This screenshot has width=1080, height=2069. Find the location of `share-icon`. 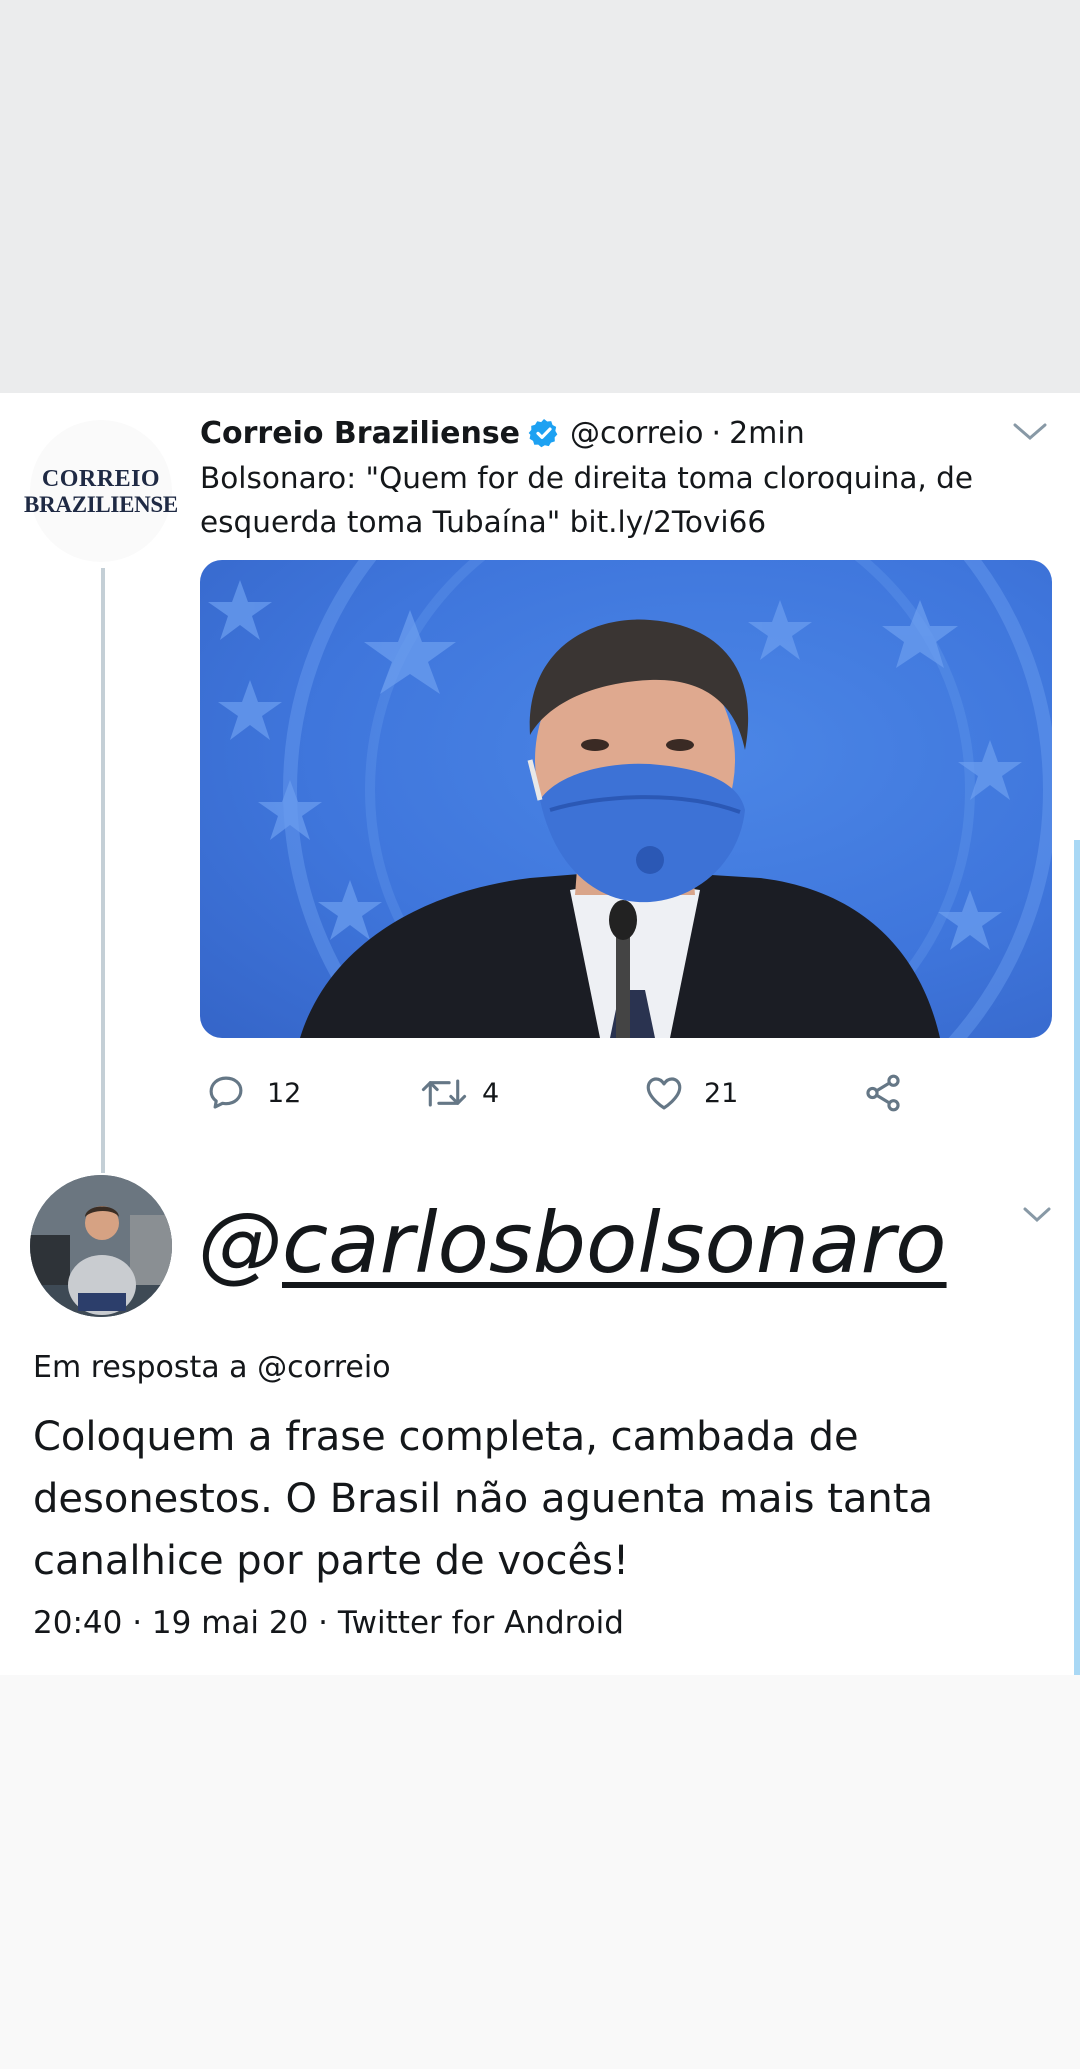

share-icon is located at coordinates (883, 1093).